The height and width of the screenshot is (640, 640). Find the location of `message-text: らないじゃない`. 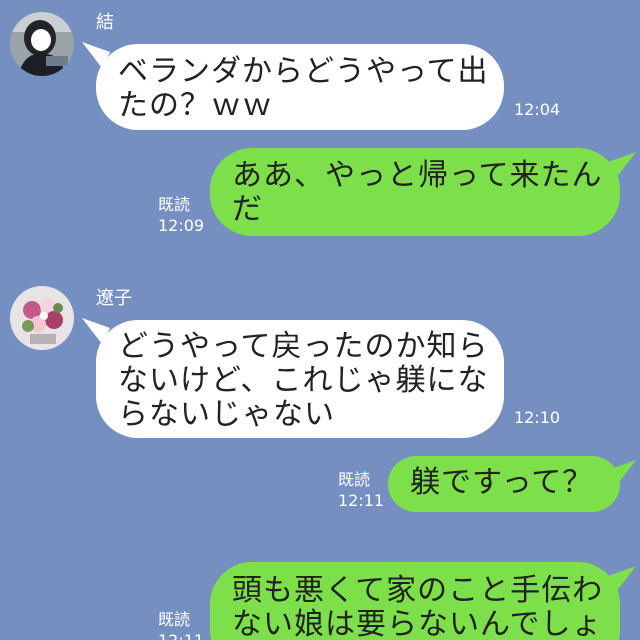

message-text: らないじゃない is located at coordinates (226, 414).